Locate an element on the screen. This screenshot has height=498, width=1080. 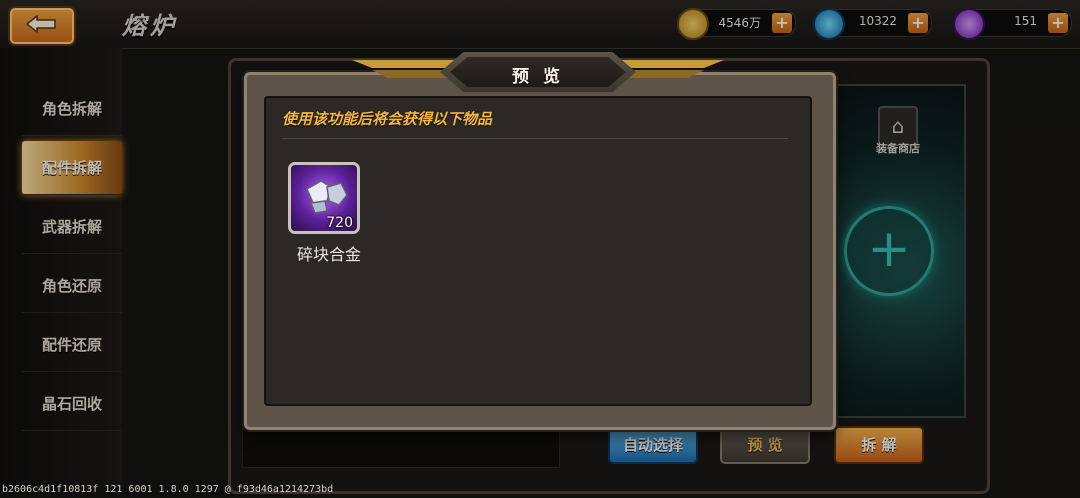
reward-item-slot: 720 is located at coordinates (324, 198).